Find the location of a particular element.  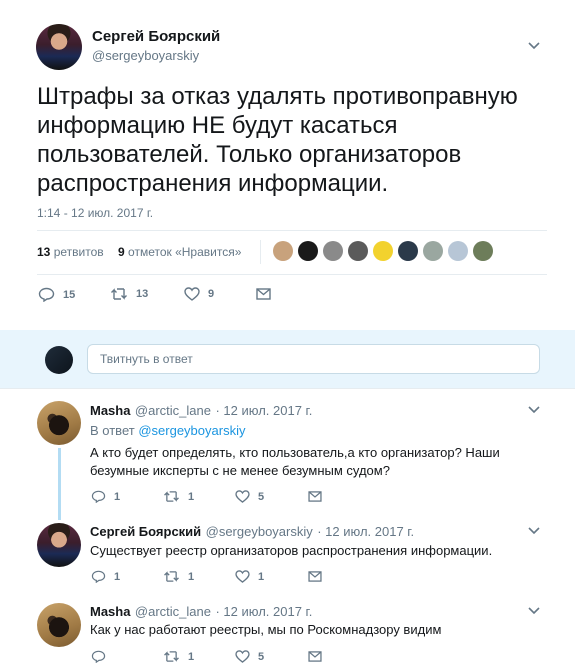

like-action: 1 is located at coordinates (249, 576).